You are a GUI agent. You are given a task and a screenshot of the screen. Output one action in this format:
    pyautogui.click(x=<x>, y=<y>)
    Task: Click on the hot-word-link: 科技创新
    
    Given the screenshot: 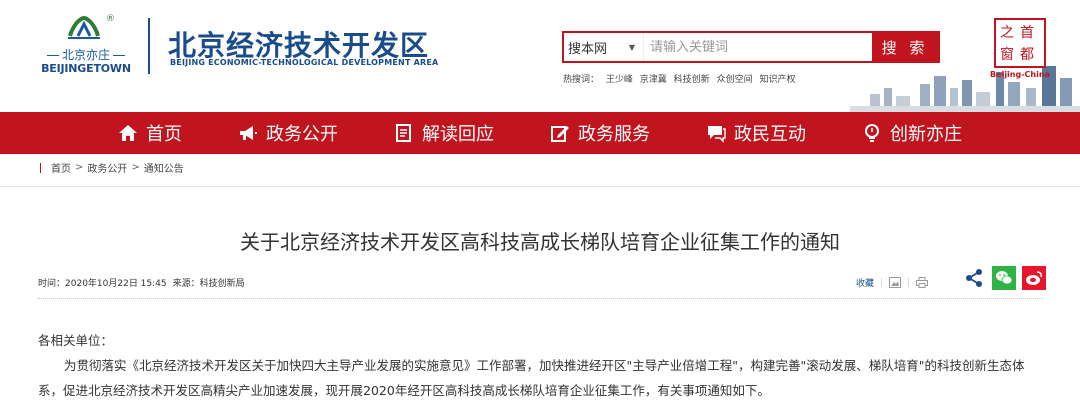 What is the action you would take?
    pyautogui.click(x=692, y=80)
    